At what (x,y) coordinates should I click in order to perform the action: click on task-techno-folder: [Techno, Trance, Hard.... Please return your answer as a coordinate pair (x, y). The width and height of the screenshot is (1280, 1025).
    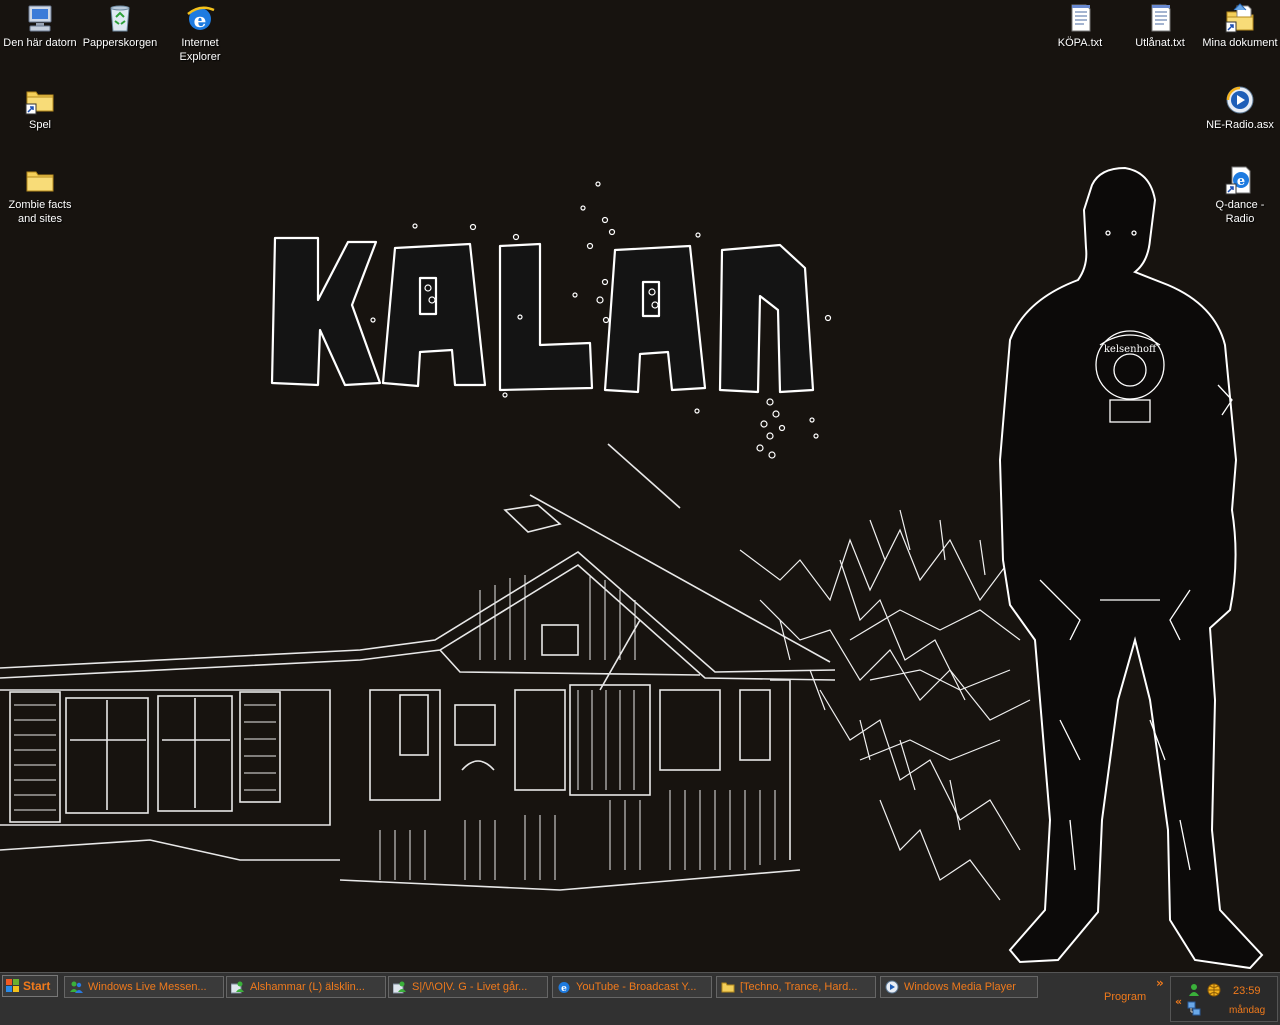
    Looking at the image, I should click on (796, 987).